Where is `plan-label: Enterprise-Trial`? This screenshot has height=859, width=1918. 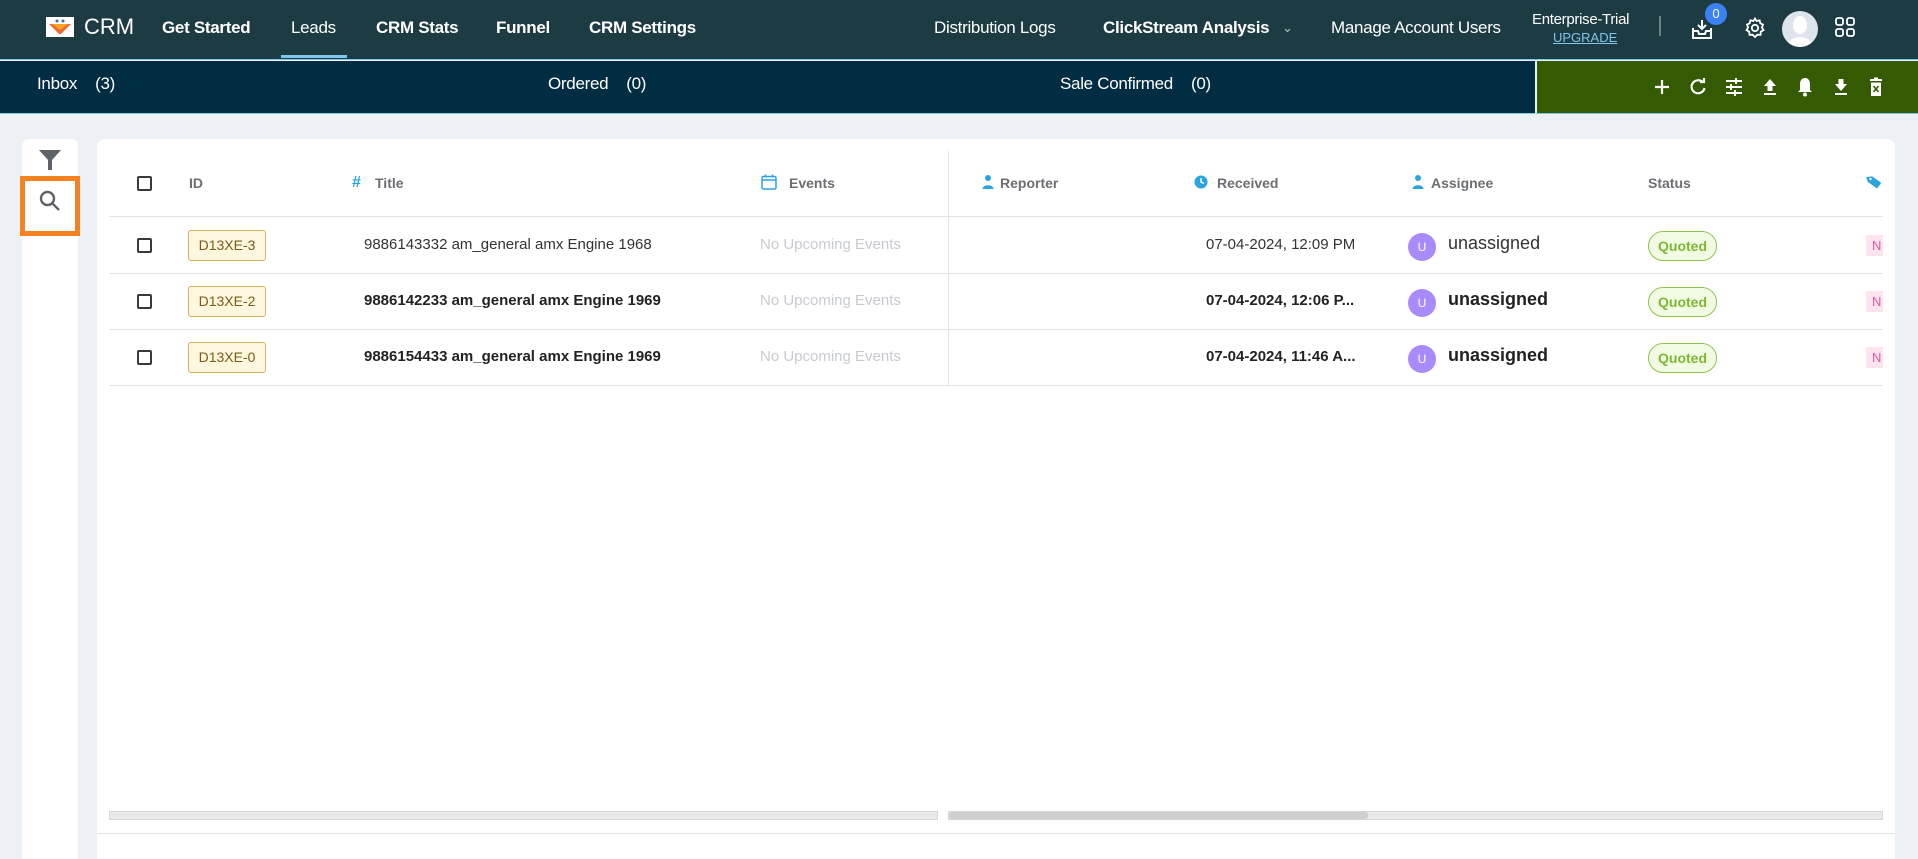 plan-label: Enterprise-Trial is located at coordinates (1581, 19).